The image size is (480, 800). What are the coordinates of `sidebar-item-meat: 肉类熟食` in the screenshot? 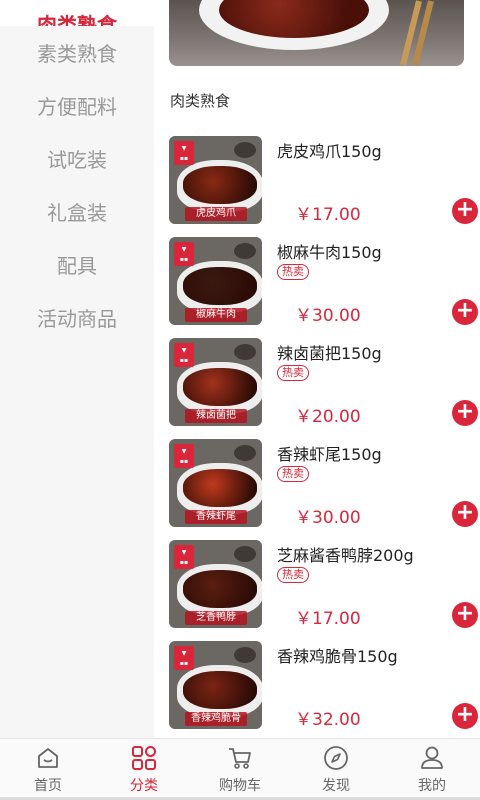 It's located at (77, 13).